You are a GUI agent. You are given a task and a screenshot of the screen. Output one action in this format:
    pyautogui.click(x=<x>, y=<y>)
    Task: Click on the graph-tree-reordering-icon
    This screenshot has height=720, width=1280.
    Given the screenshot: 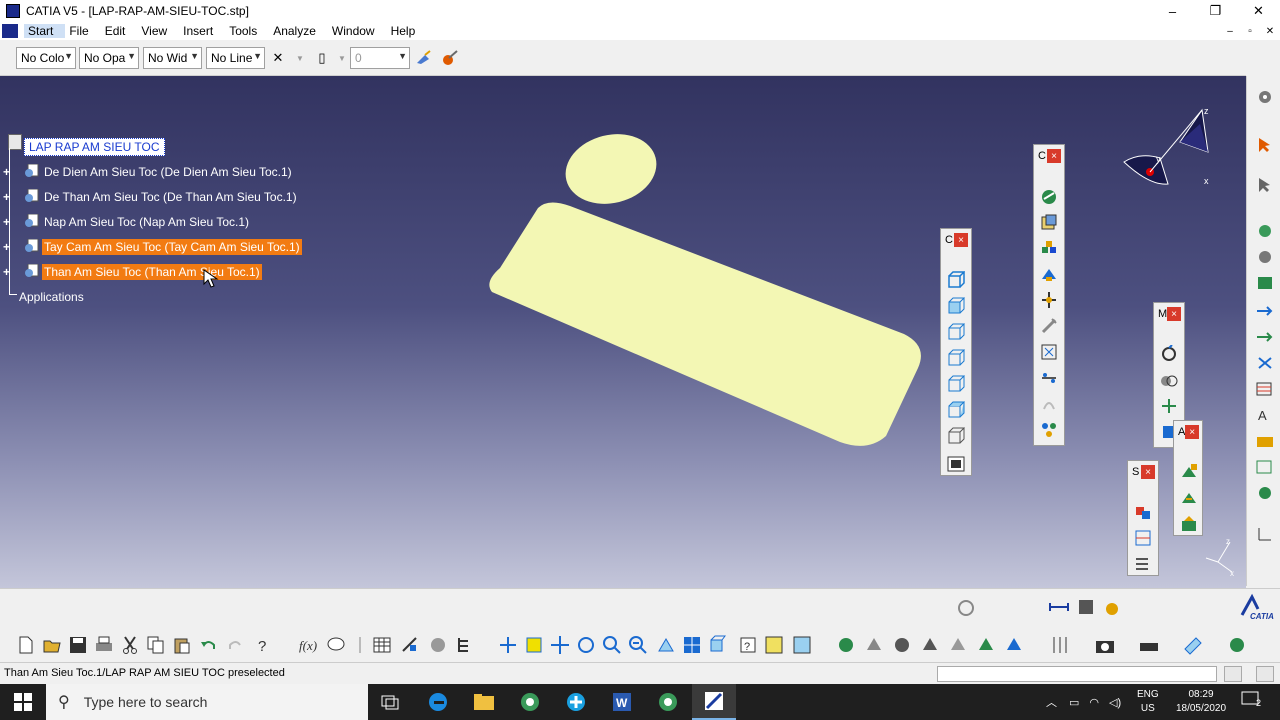 What is the action you would take?
    pyautogui.click(x=1049, y=352)
    